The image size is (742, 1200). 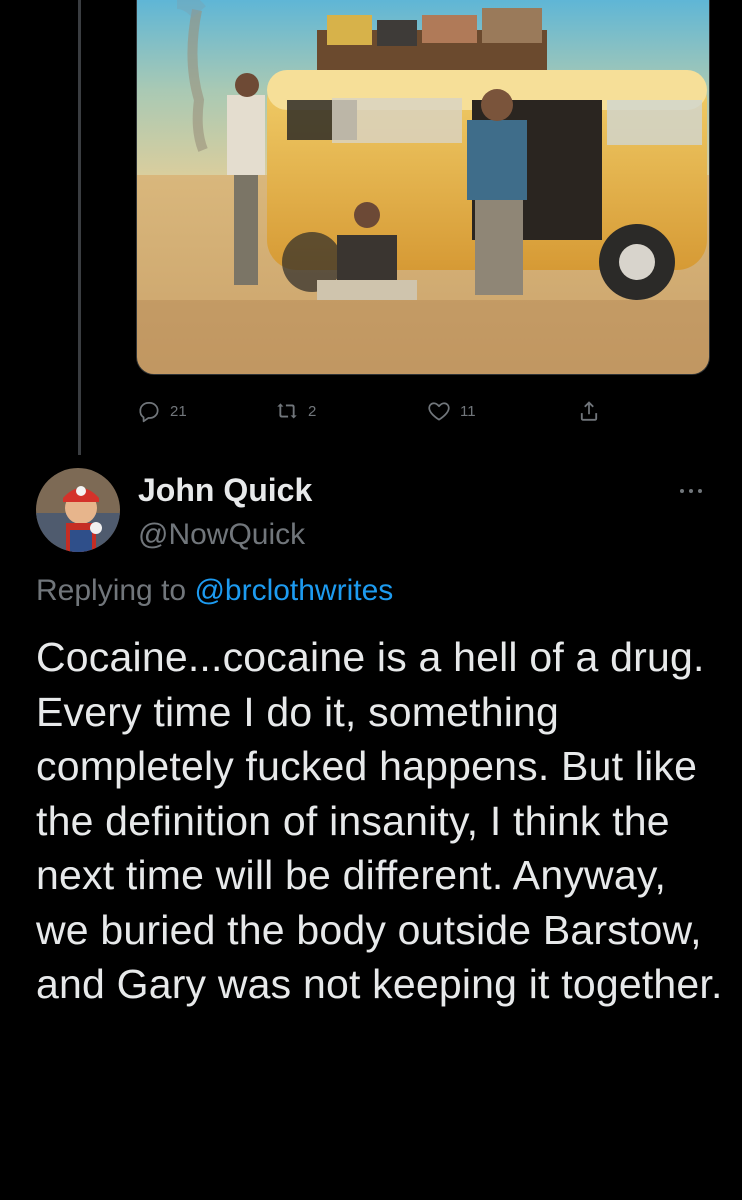 I want to click on avatar-image, so click(x=78, y=510).